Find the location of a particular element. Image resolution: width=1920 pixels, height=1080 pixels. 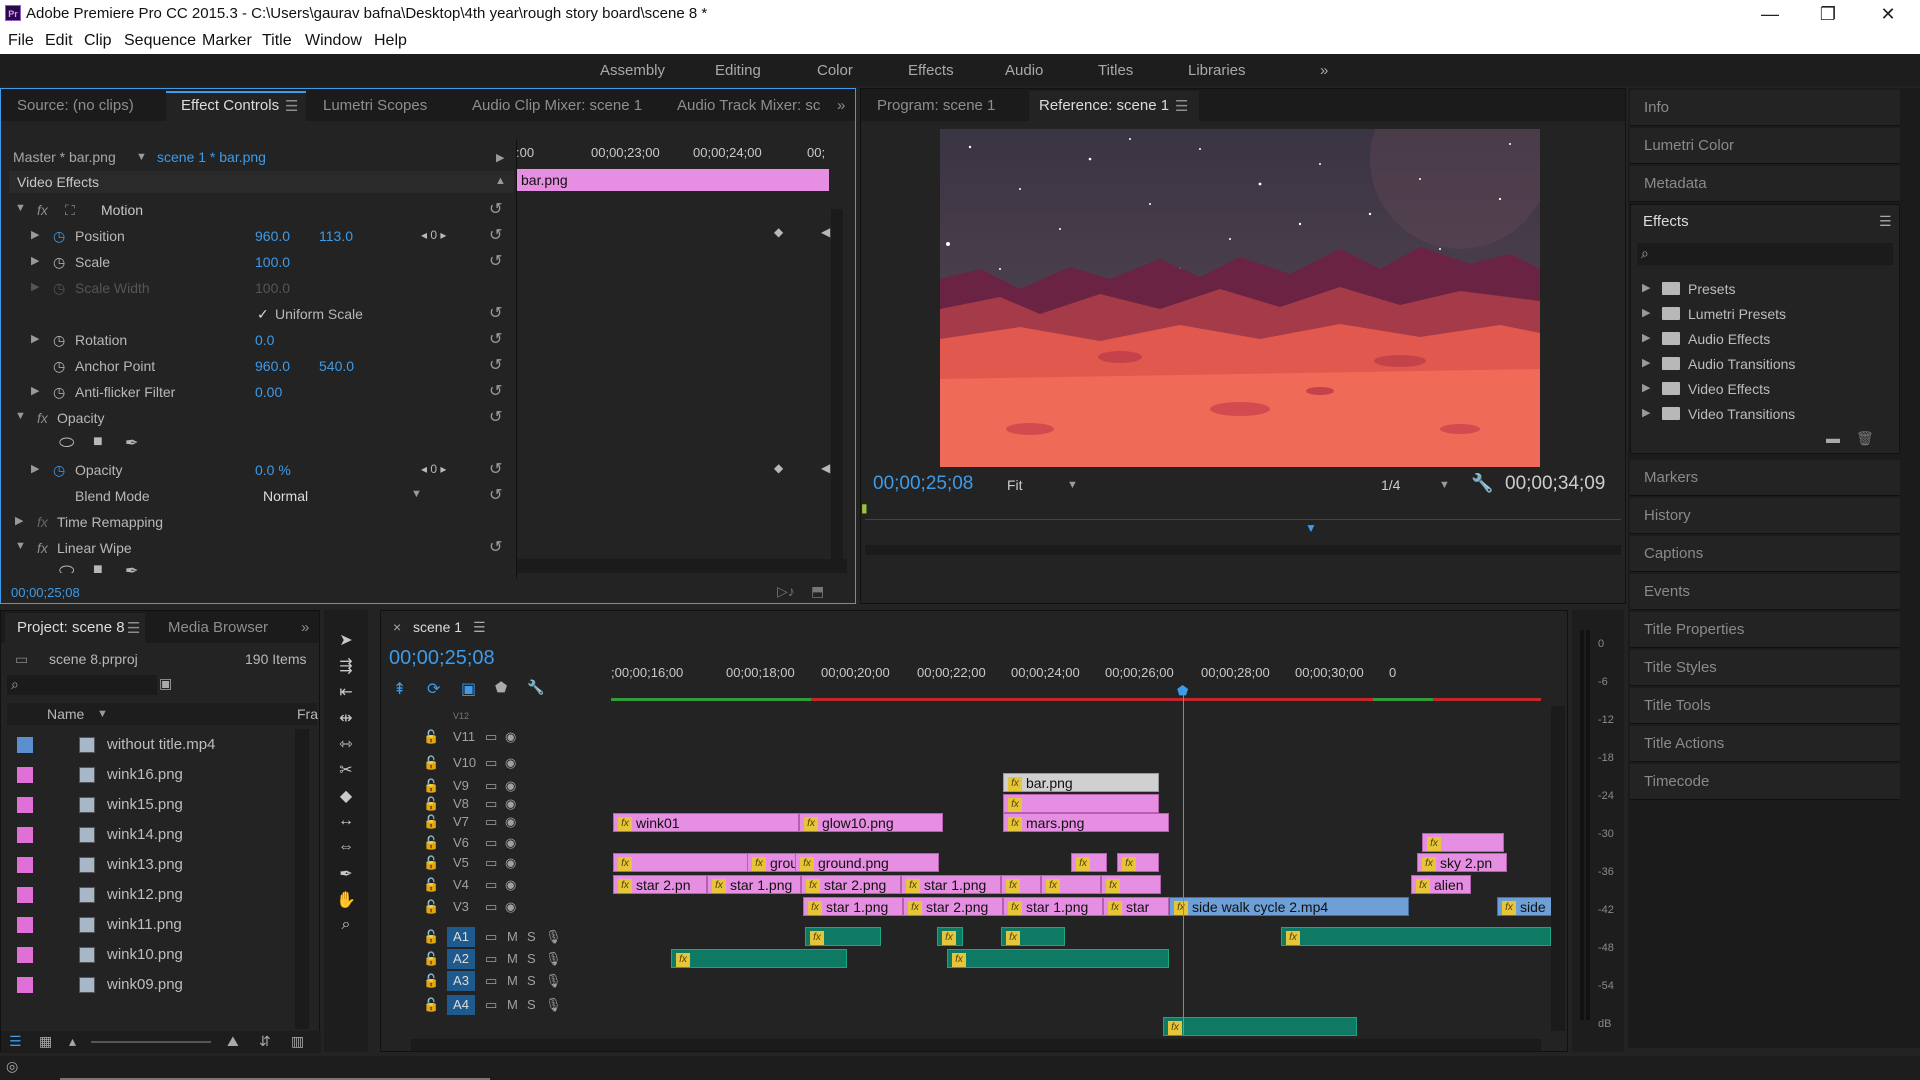

video-track-header: 🔓 V11 ▭ ◉ is located at coordinates (511, 737).